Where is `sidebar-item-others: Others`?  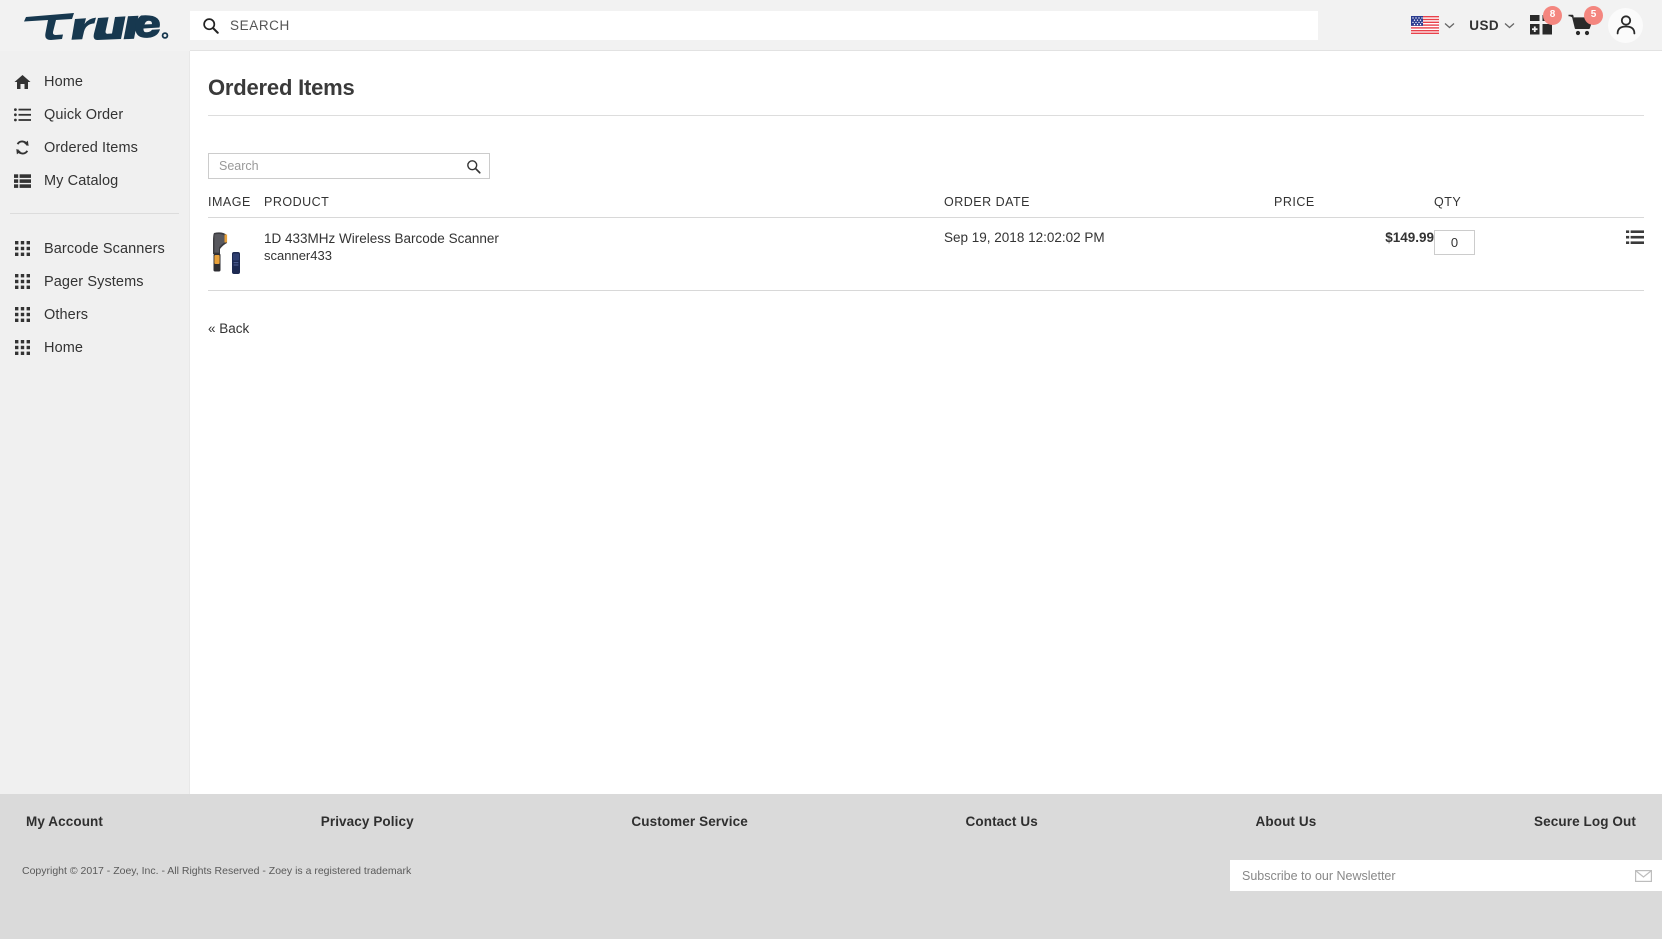
sidebar-item-others: Others is located at coordinates (94, 314).